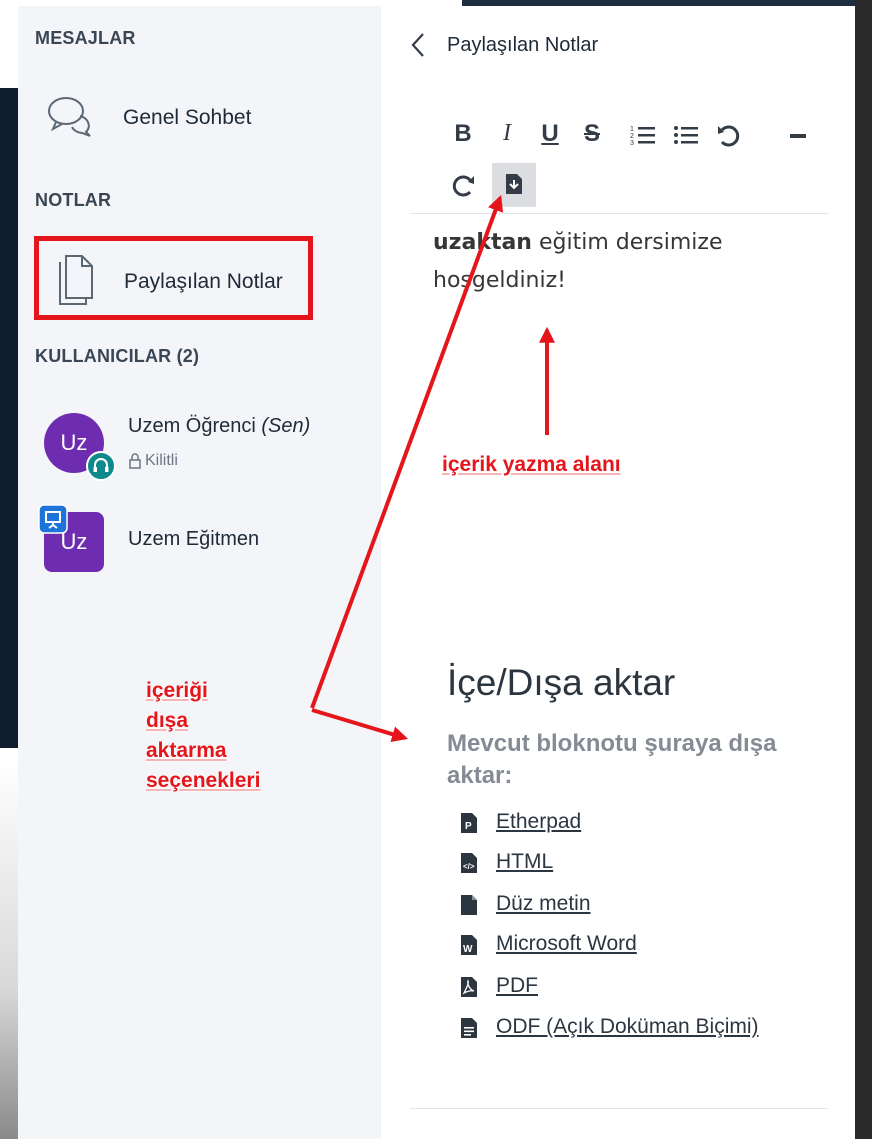 This screenshot has height=1139, width=872. Describe the element at coordinates (543, 903) in the screenshot. I see `export-option-label: Düz metin` at that location.